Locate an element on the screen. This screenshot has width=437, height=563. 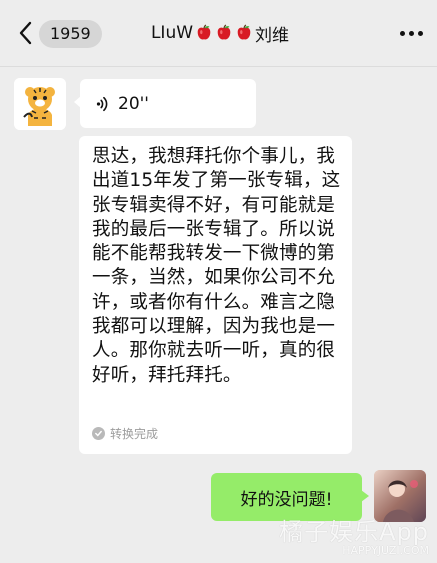
reply-message-bubble: 好的没问题! is located at coordinates (290, 497).